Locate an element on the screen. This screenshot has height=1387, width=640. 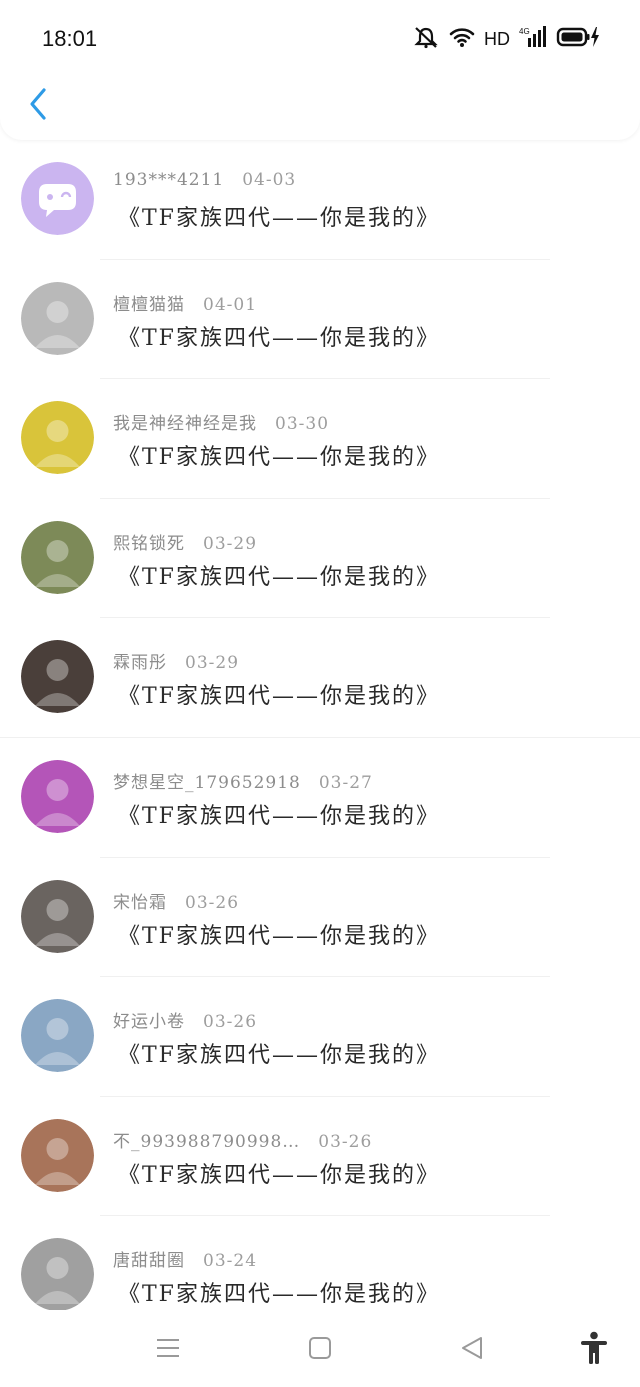
network-hd-label: HD is located at coordinates (497, 38).